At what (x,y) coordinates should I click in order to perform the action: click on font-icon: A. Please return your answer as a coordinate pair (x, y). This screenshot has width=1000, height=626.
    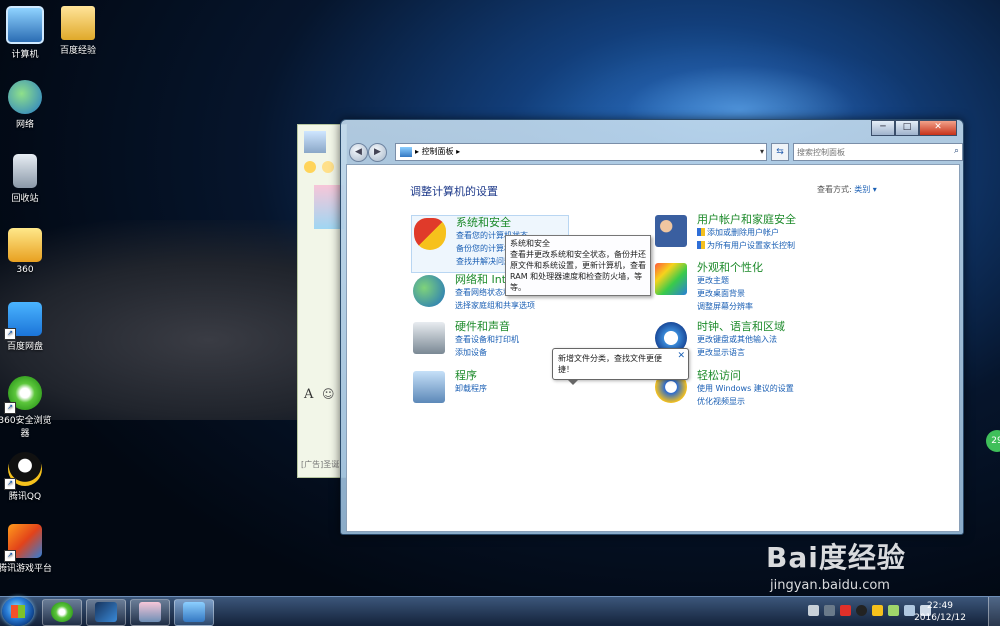
    Looking at the image, I should click on (308, 394).